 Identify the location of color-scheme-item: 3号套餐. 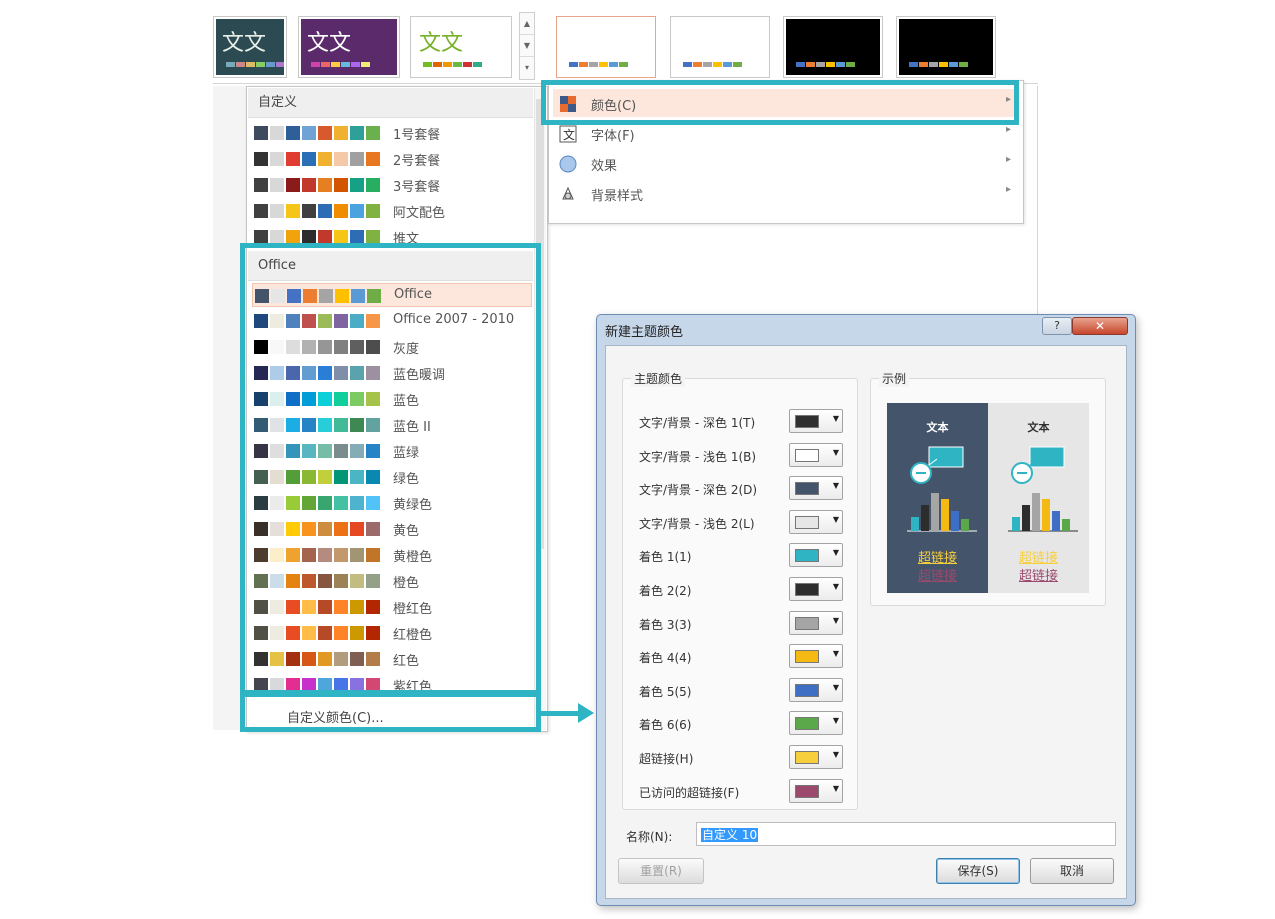
(392, 185).